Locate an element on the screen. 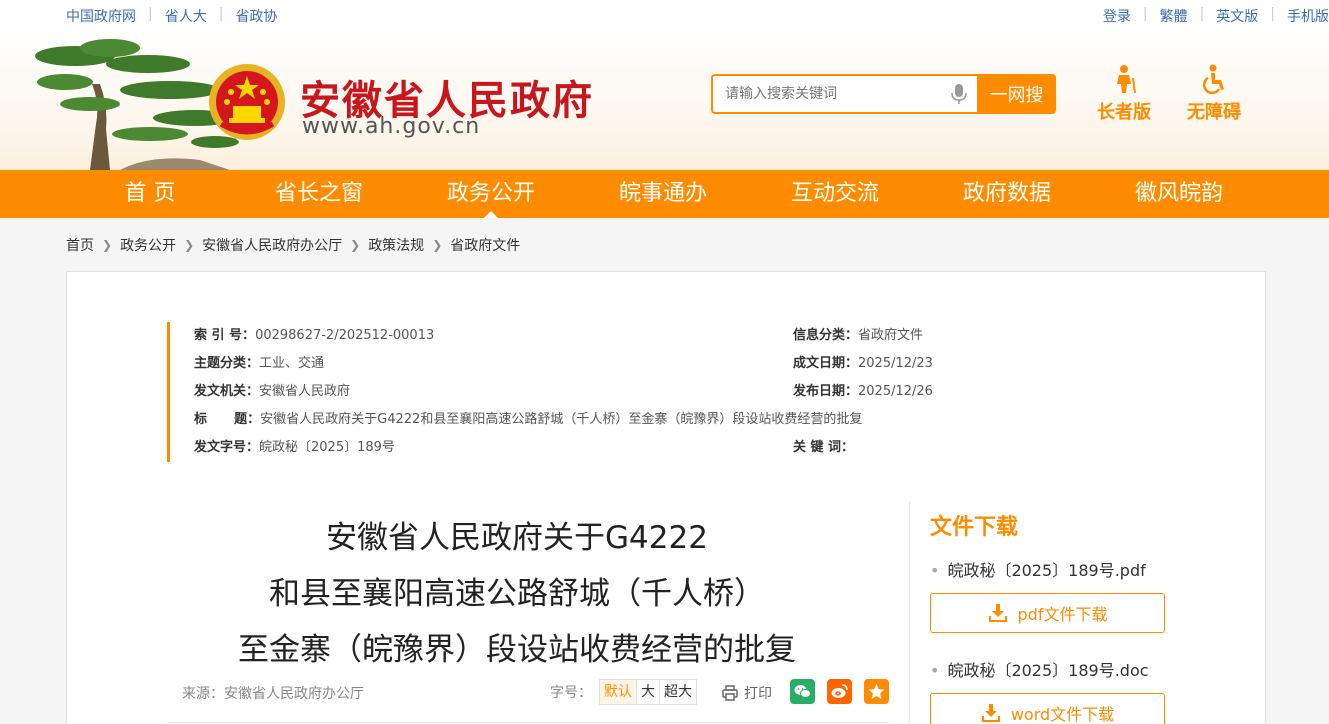 The image size is (1329, 724). meta-value: 皖政秘〔2025〕189号 is located at coordinates (327, 447).